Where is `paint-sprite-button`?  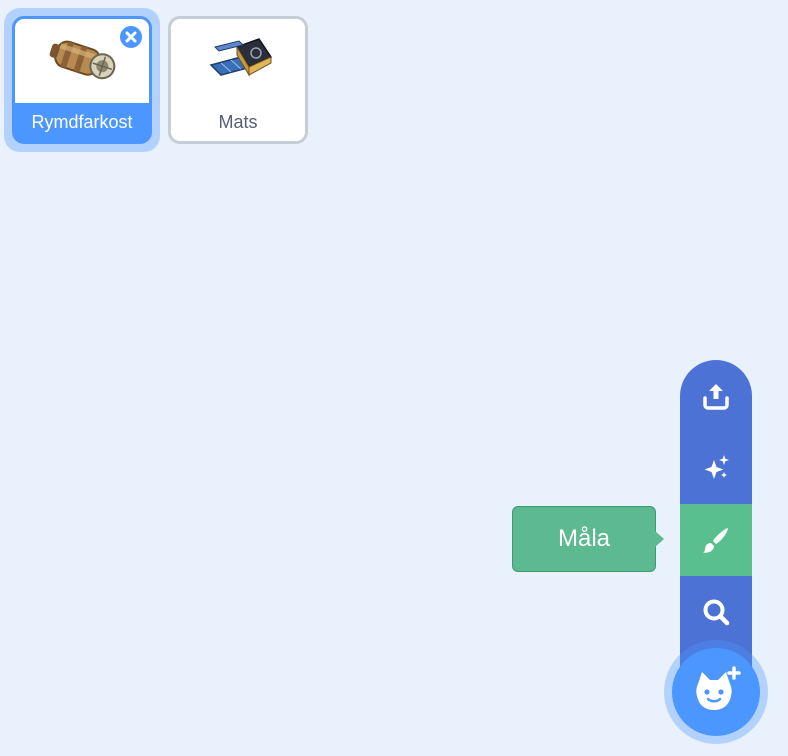 paint-sprite-button is located at coordinates (716, 540).